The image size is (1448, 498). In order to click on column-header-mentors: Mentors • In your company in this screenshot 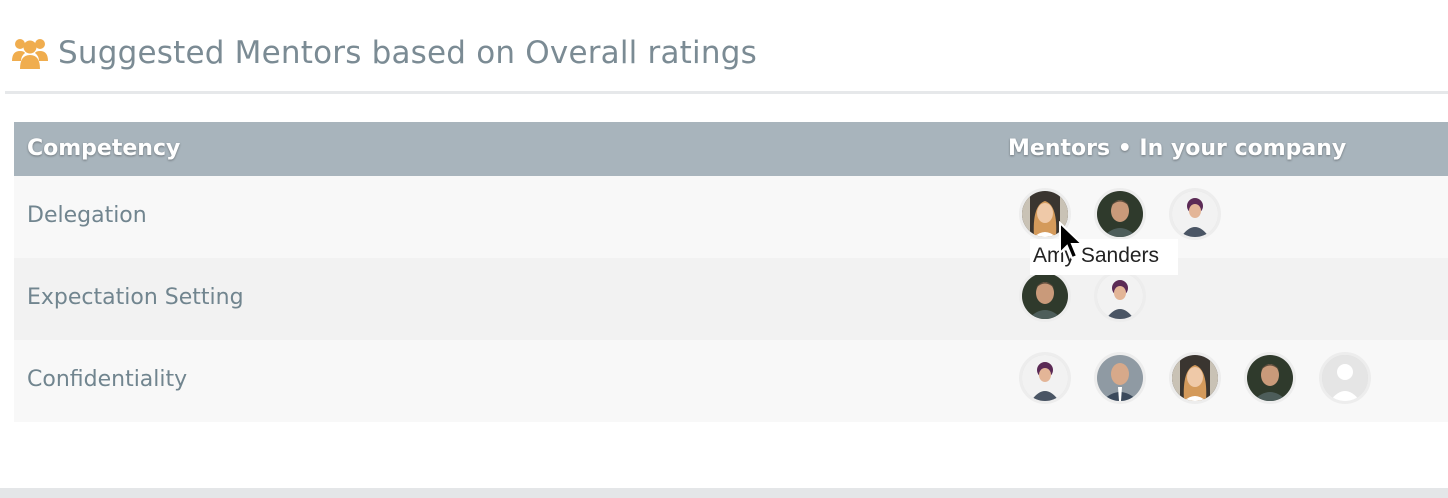, I will do `click(1177, 148)`.